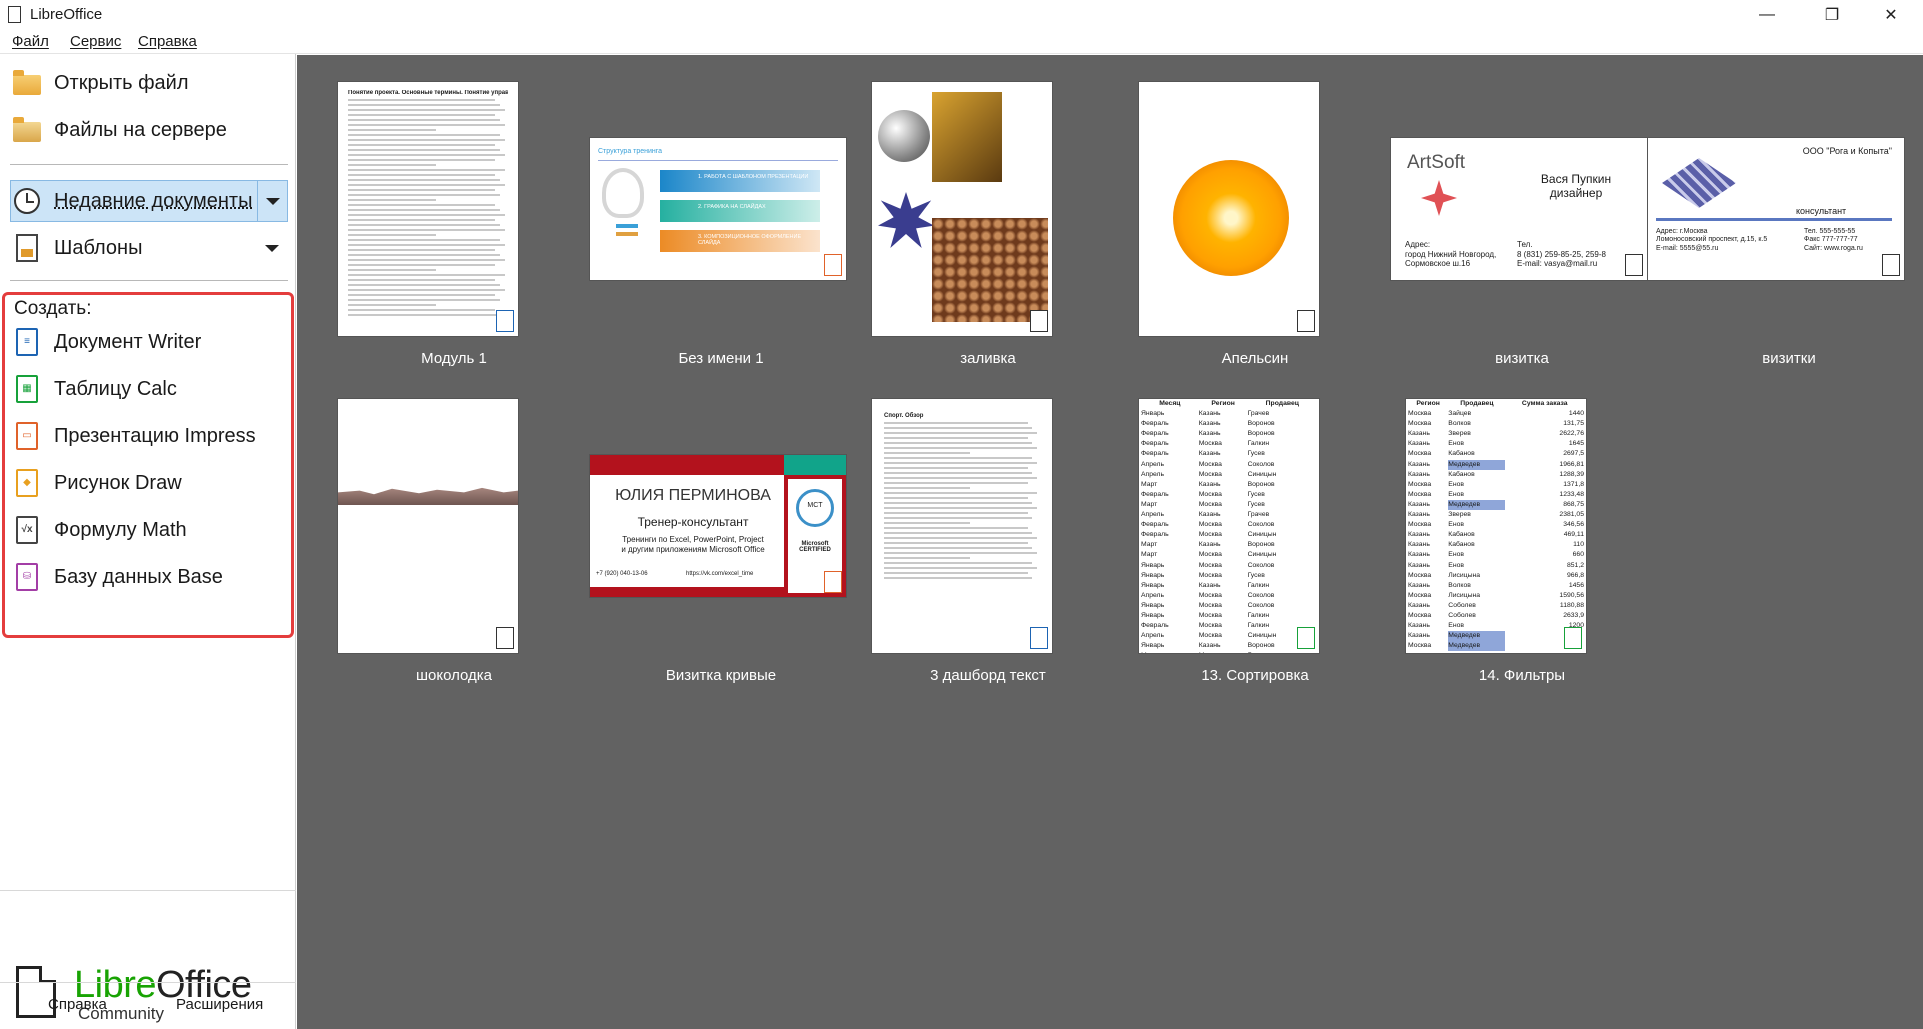 The height and width of the screenshot is (1029, 1923). Describe the element at coordinates (988, 232) in the screenshot. I see `recent-file-tile: заливка` at that location.